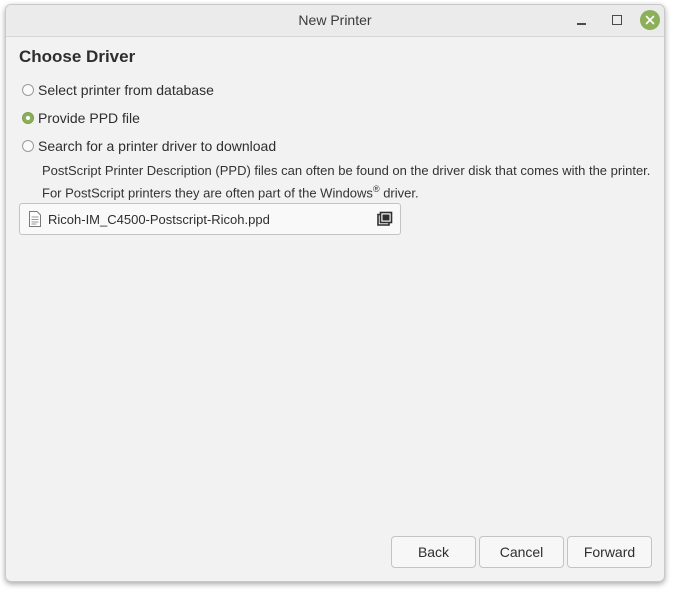 The width and height of the screenshot is (674, 591). I want to click on close-button, so click(650, 20).